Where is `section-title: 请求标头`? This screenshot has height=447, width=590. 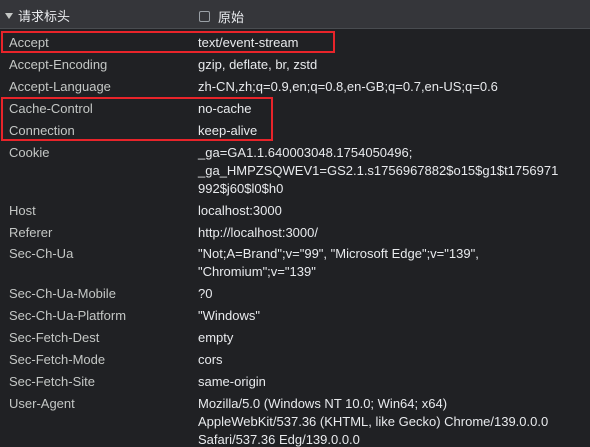
section-title: 请求标头 is located at coordinates (44, 16).